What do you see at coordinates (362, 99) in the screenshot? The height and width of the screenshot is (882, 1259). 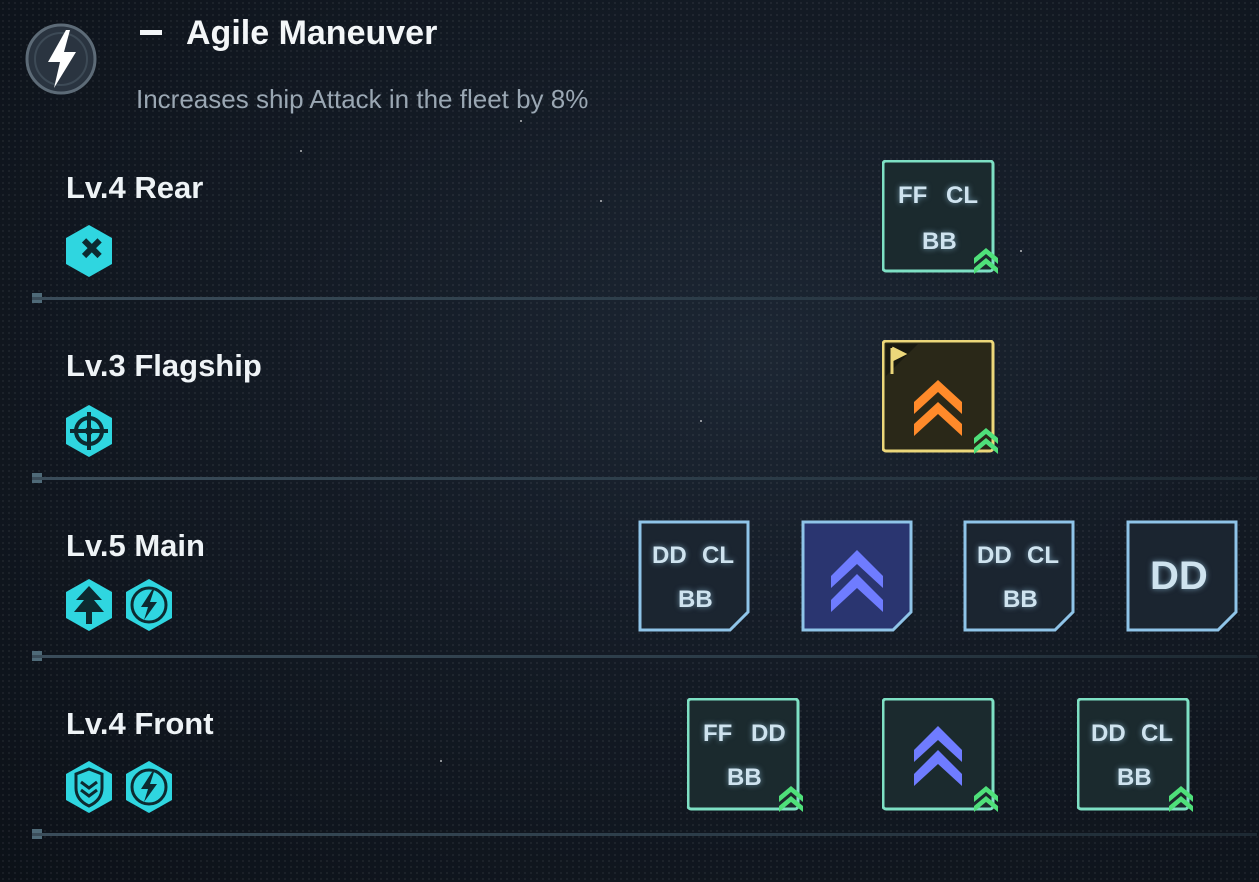 I see `skill-description: Increases ship Attack in the fleet by 8%` at bounding box center [362, 99].